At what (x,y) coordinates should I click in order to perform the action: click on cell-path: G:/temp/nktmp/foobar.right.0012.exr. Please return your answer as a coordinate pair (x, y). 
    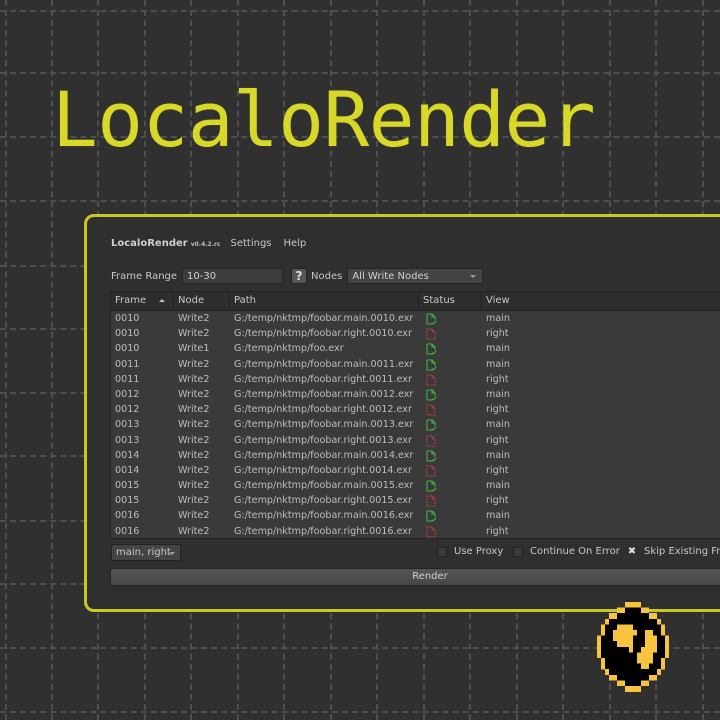
    Looking at the image, I should click on (323, 410).